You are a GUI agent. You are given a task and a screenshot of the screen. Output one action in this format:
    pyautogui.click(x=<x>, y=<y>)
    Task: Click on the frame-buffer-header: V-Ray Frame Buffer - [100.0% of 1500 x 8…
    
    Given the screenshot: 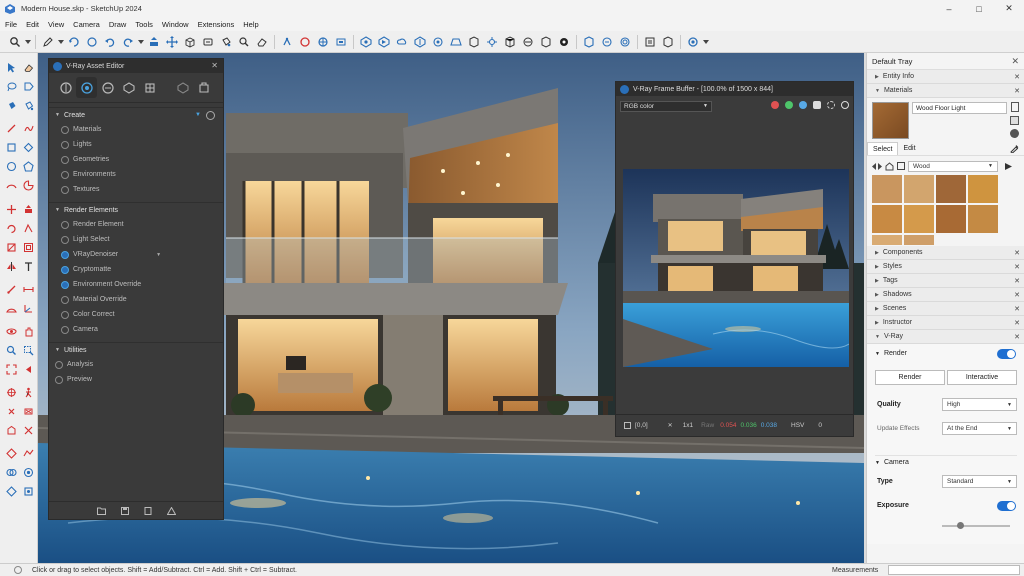 What is the action you would take?
    pyautogui.click(x=734, y=89)
    